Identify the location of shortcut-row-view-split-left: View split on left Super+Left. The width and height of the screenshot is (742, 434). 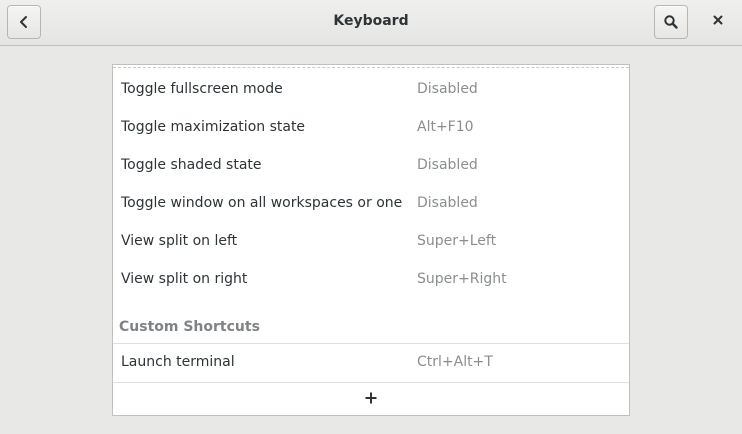
(371, 242).